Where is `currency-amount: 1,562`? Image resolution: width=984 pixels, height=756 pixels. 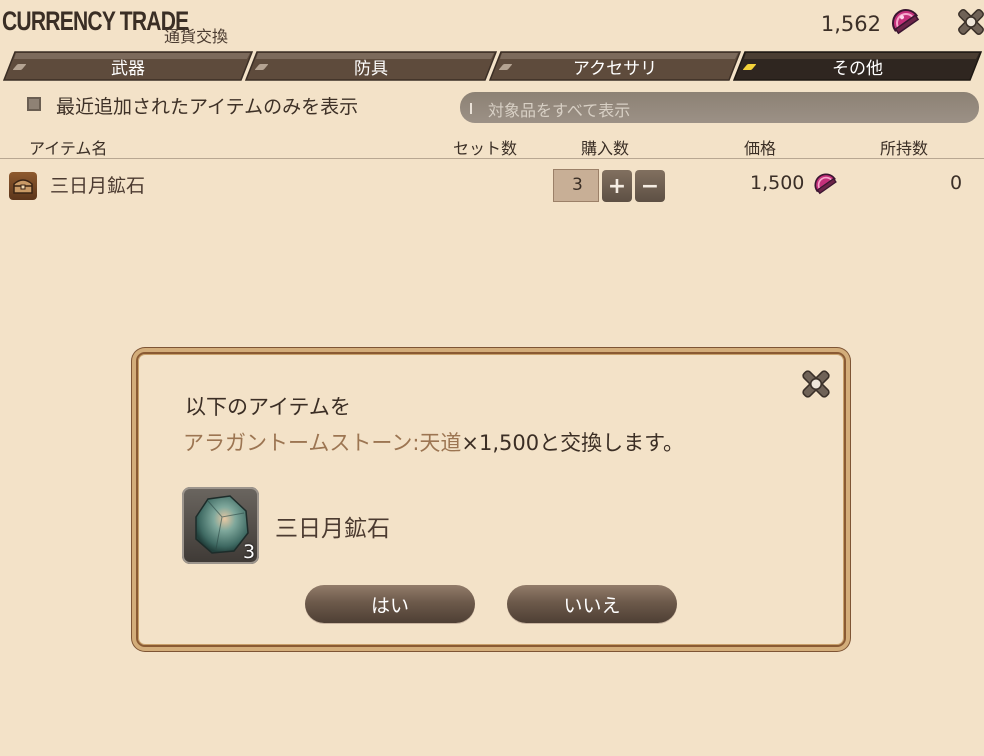 currency-amount: 1,562 is located at coordinates (850, 24).